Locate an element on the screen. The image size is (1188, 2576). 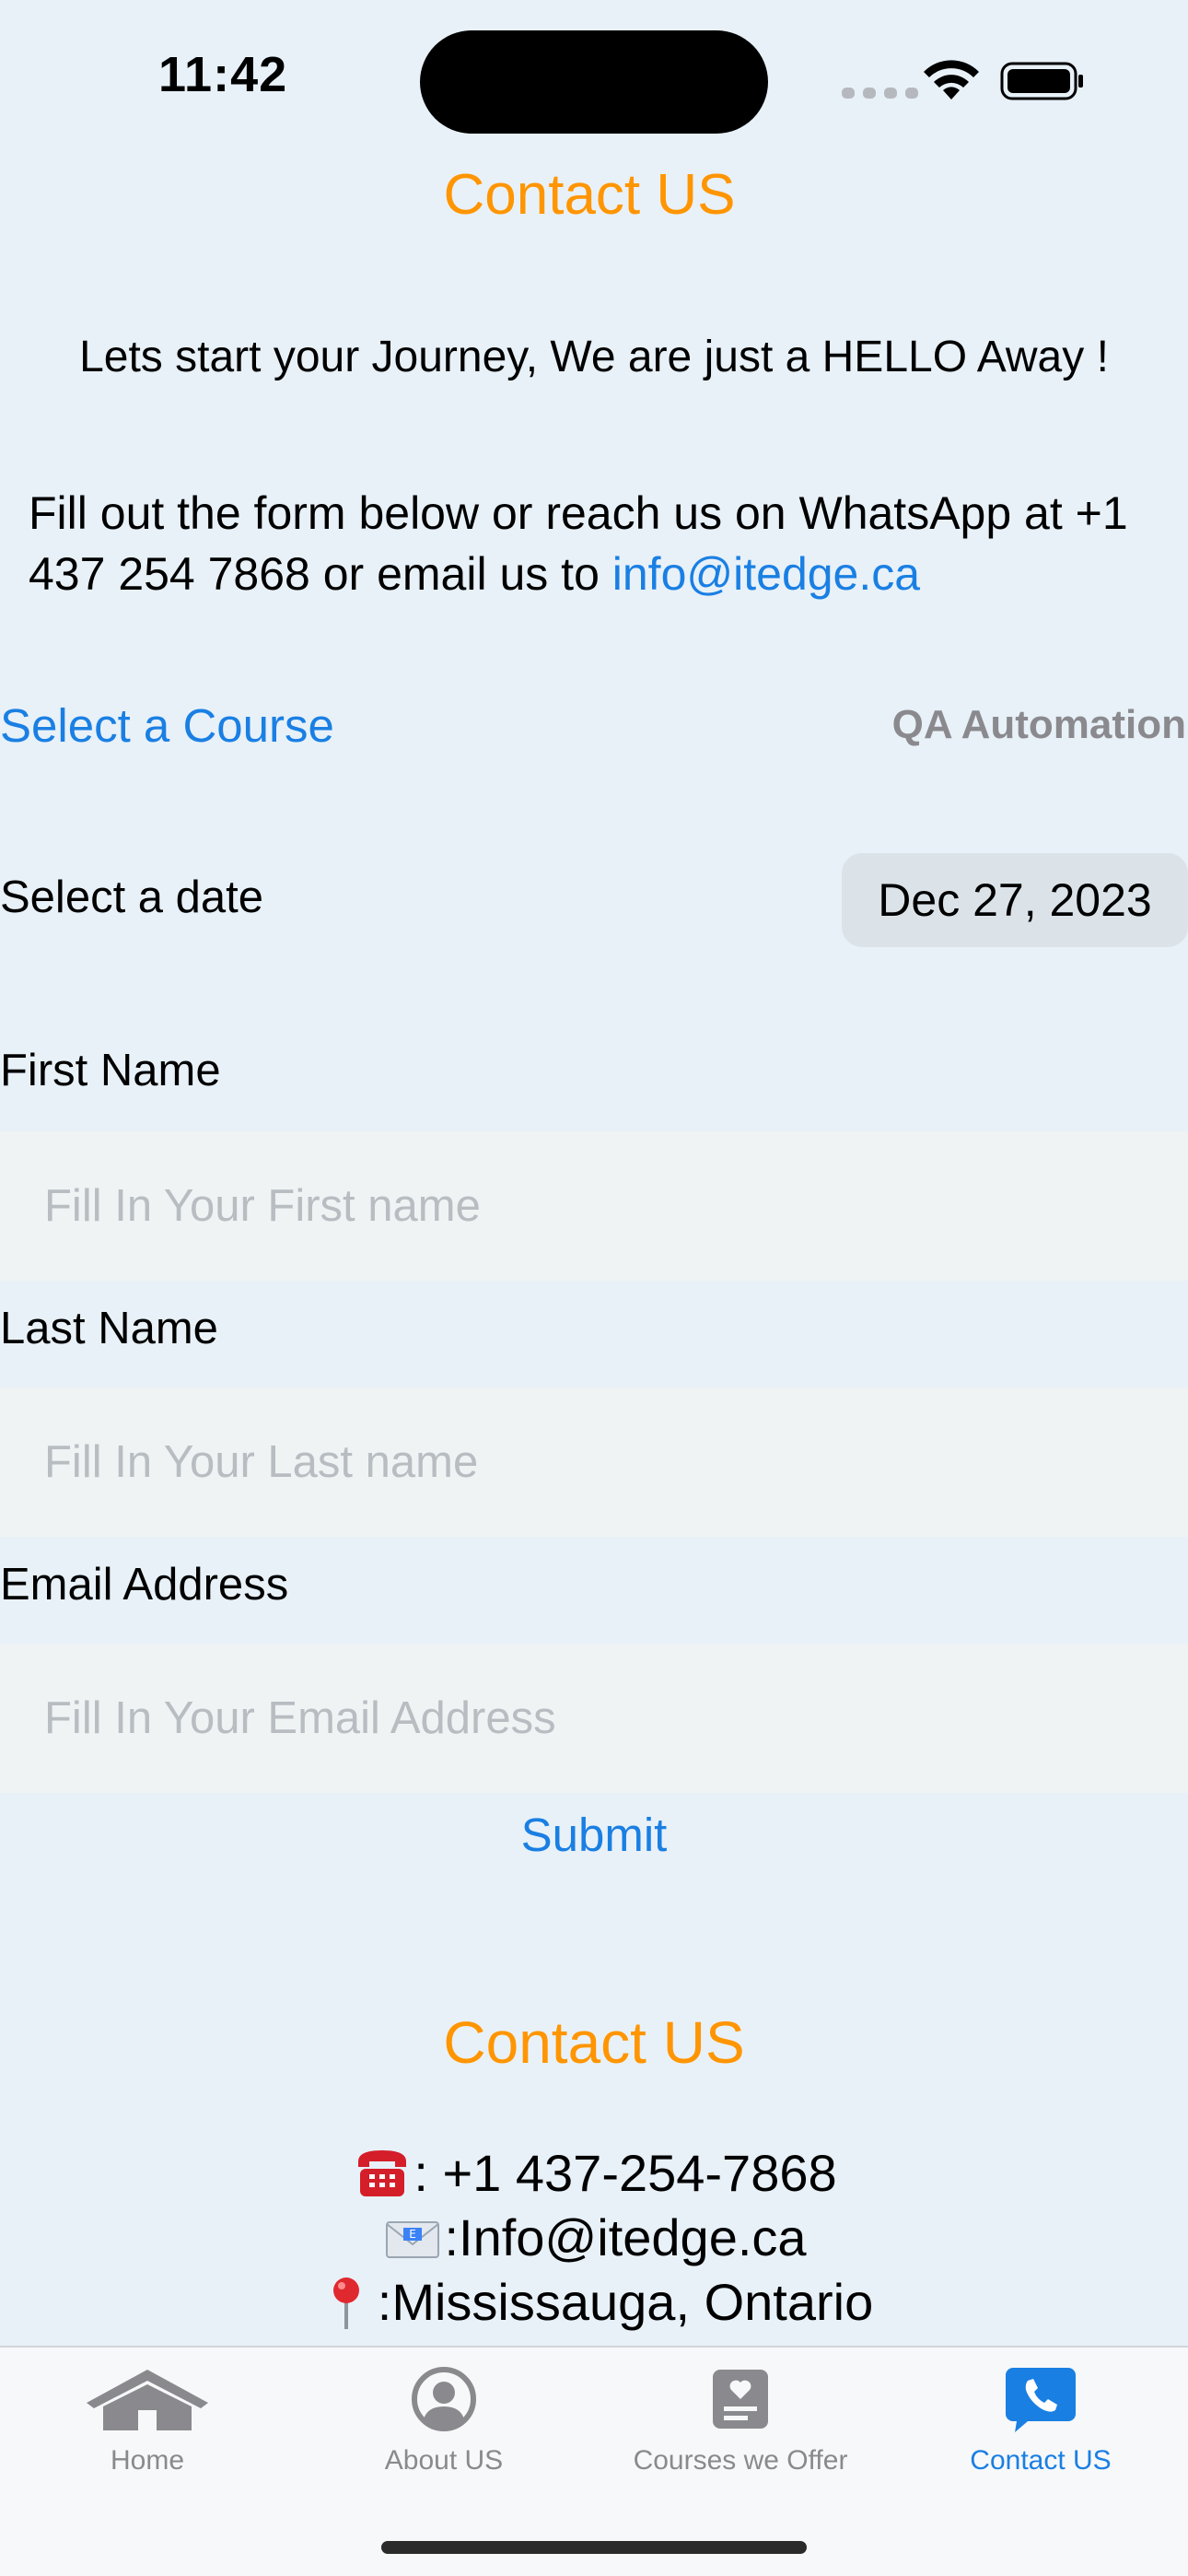
contact-email: E :Info@itedge.ca is located at coordinates (594, 2238).